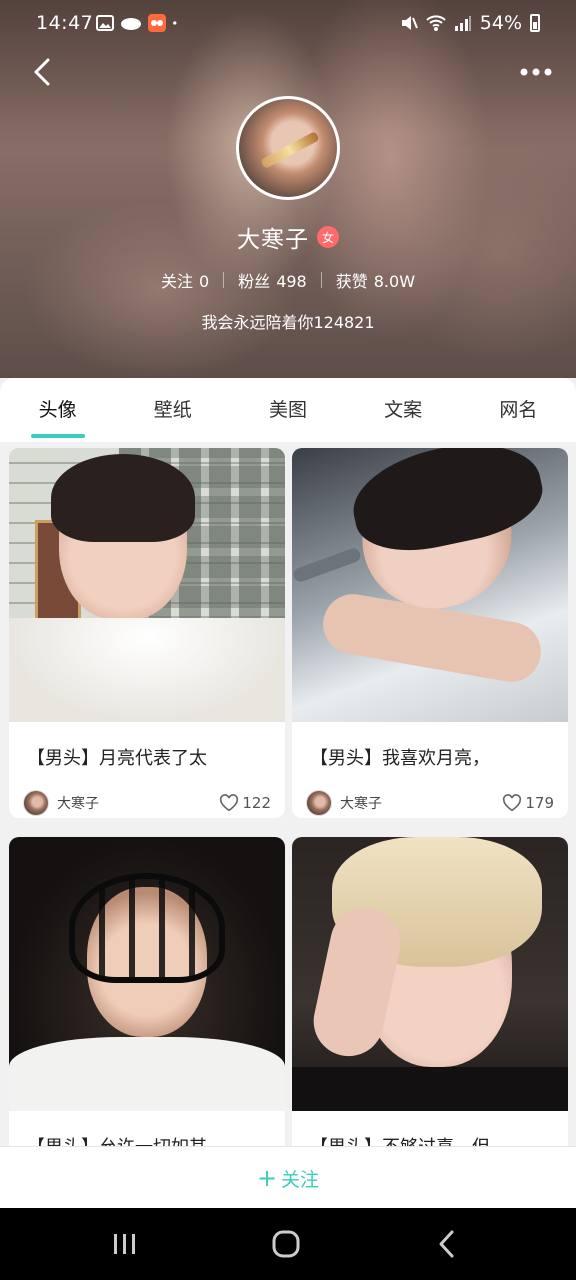 The width and height of the screenshot is (576, 1280). I want to click on post-card: 【男头】不够过喜，但, so click(430, 991).